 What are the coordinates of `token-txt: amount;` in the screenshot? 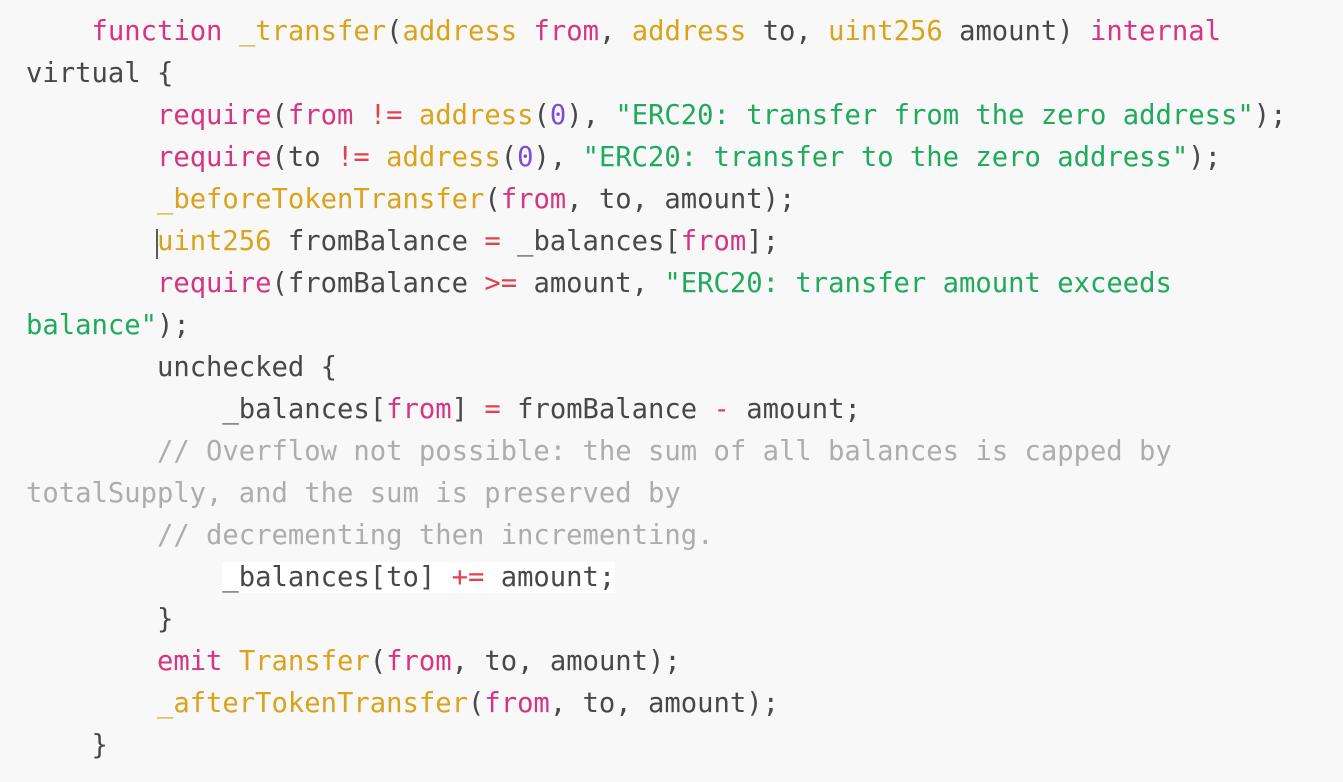 It's located at (795, 409).